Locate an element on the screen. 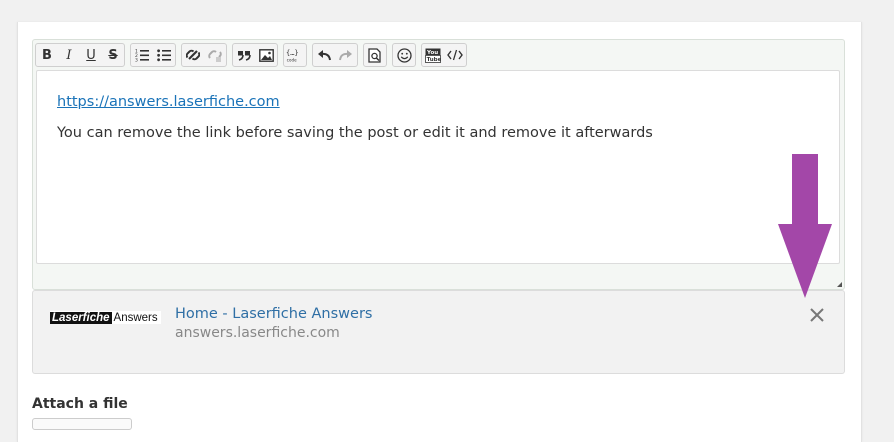 The height and width of the screenshot is (442, 894). youtube-button: You Tube is located at coordinates (433, 55).